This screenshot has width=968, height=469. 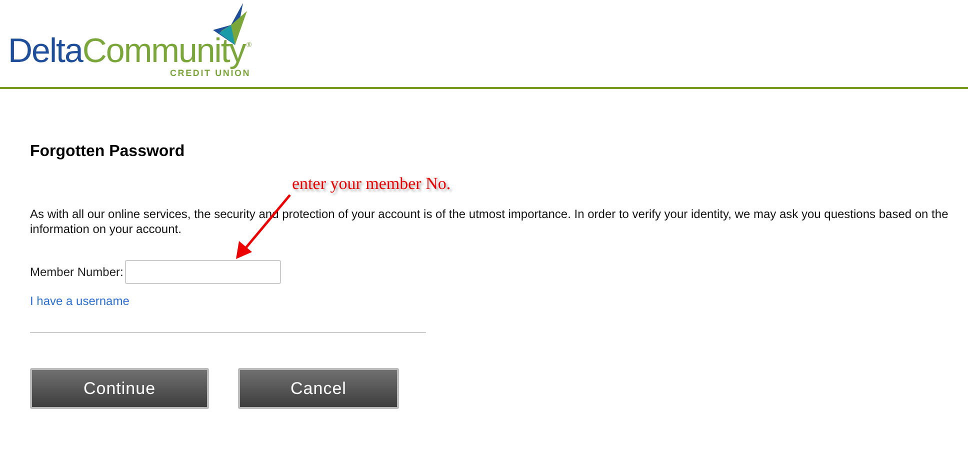 What do you see at coordinates (318, 388) in the screenshot?
I see `cancel-button: Cancel` at bounding box center [318, 388].